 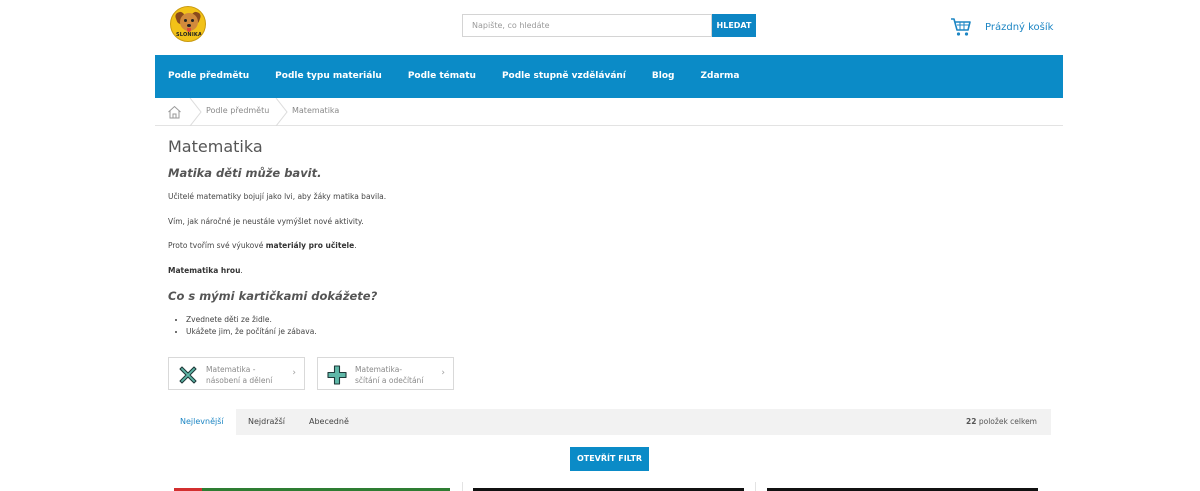 What do you see at coordinates (273, 296) in the screenshot?
I see `section-heading: Co s mými kartičkami dokážete?` at bounding box center [273, 296].